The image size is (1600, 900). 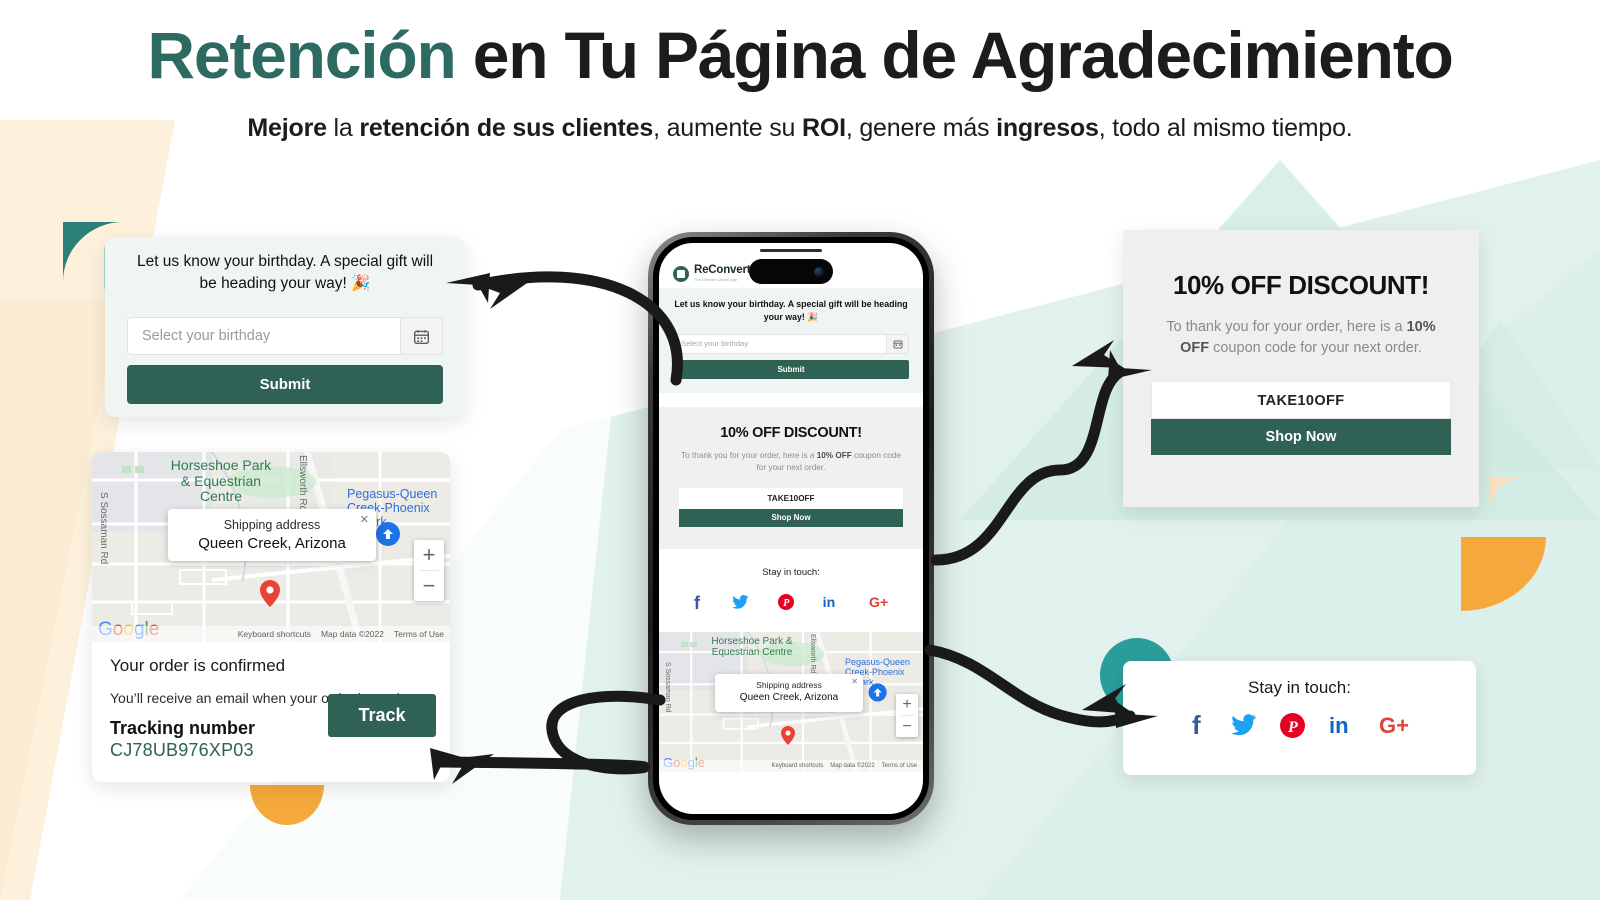 I want to click on map-zoom-out-button: −, so click(x=429, y=586).